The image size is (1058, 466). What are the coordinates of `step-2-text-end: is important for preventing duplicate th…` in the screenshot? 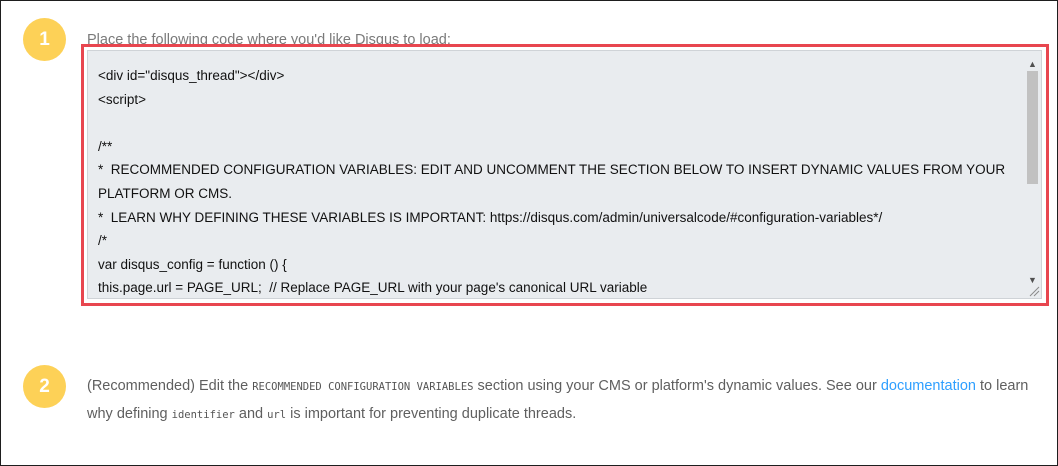 It's located at (431, 414).